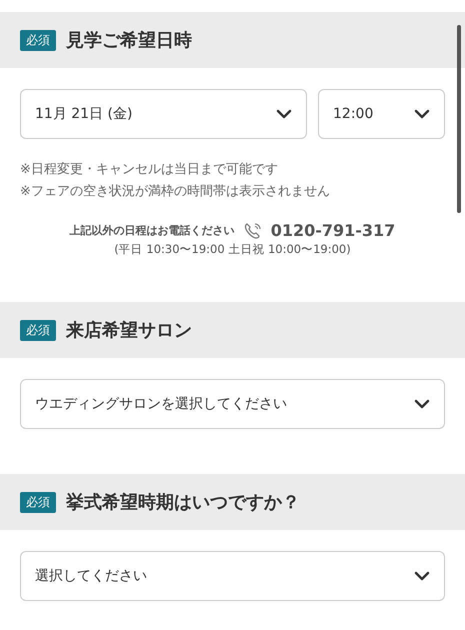  I want to click on hours-text: (平日 10:30〜19:00 土日祝 10:00〜19:00), so click(232, 249).